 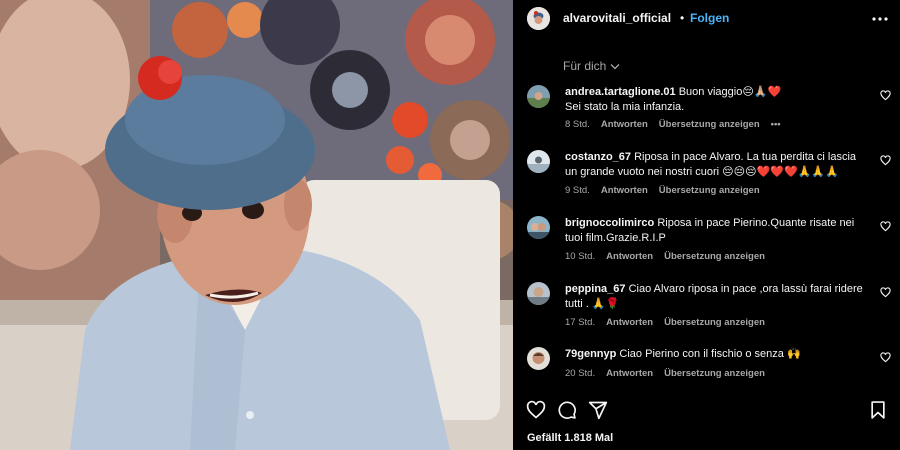 What do you see at coordinates (580, 373) in the screenshot?
I see `comment-time: 20 Std.` at bounding box center [580, 373].